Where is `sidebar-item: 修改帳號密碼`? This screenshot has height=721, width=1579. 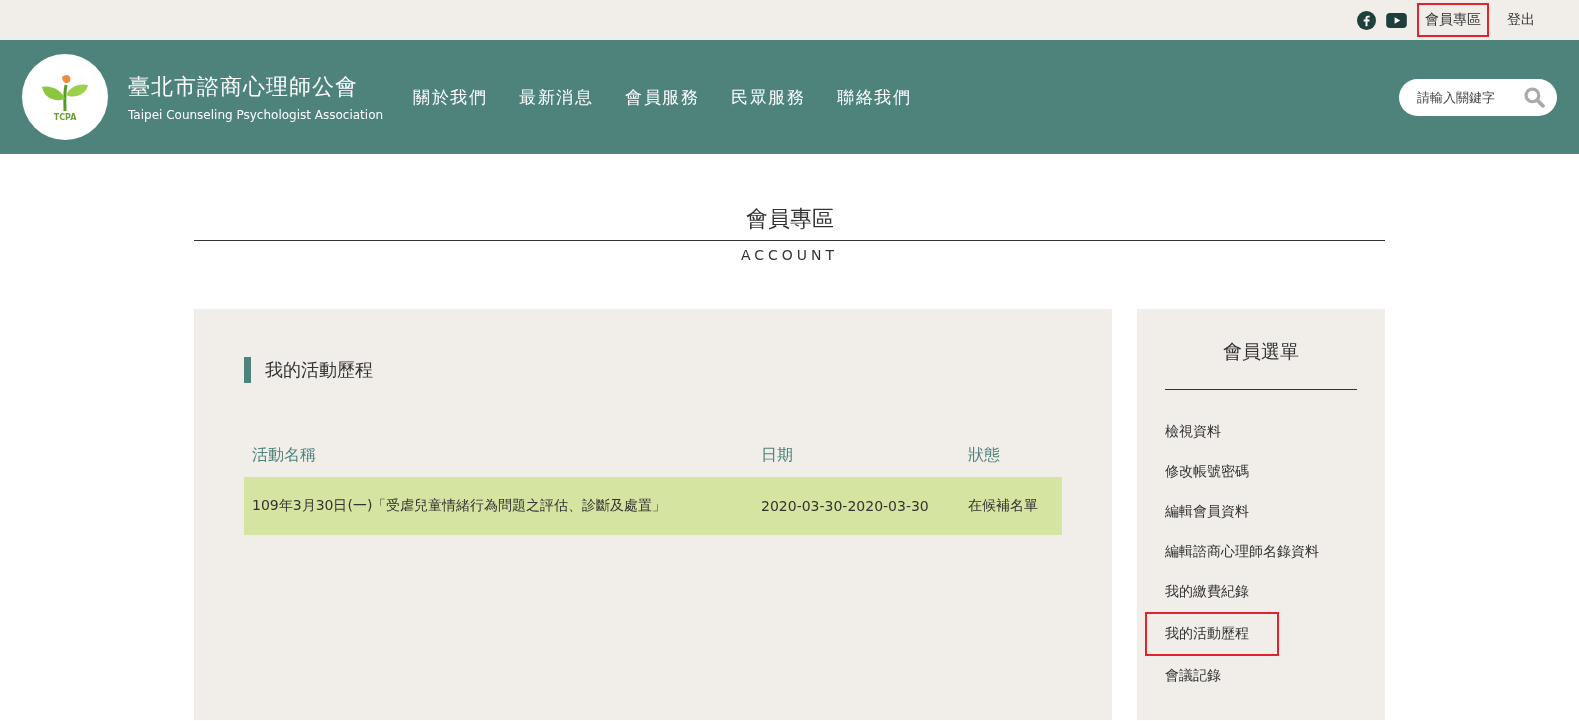
sidebar-item: 修改帳號密碼 is located at coordinates (1203, 472).